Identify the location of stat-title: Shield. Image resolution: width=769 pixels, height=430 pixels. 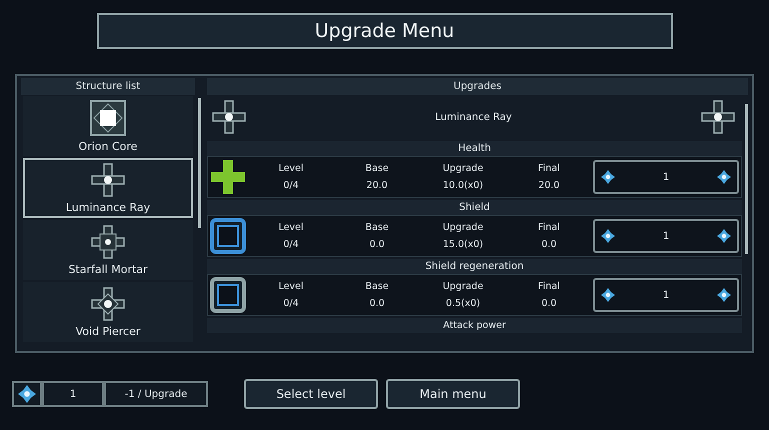
(474, 207).